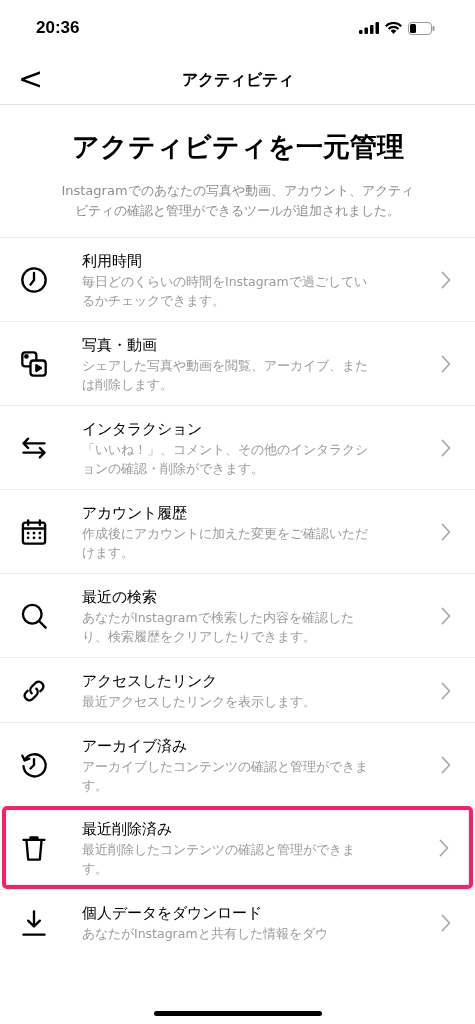 This screenshot has width=475, height=1024. I want to click on item-description: 作成後にアカウントに加えた変更をご確認いただけます。, so click(225, 543).